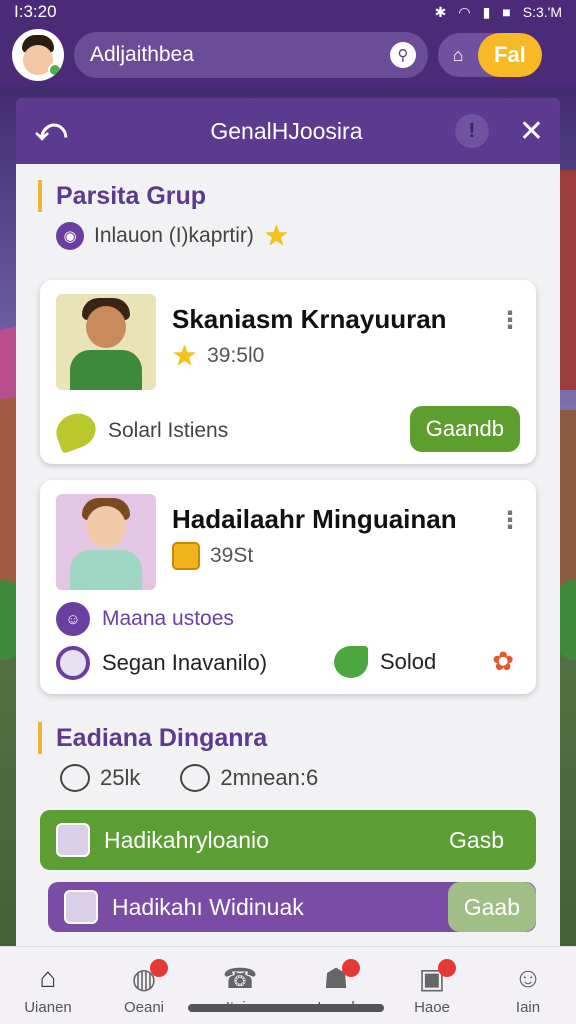 The height and width of the screenshot is (1024, 576). What do you see at coordinates (186, 839) in the screenshot?
I see `bar-label: Hadikahryloanio` at bounding box center [186, 839].